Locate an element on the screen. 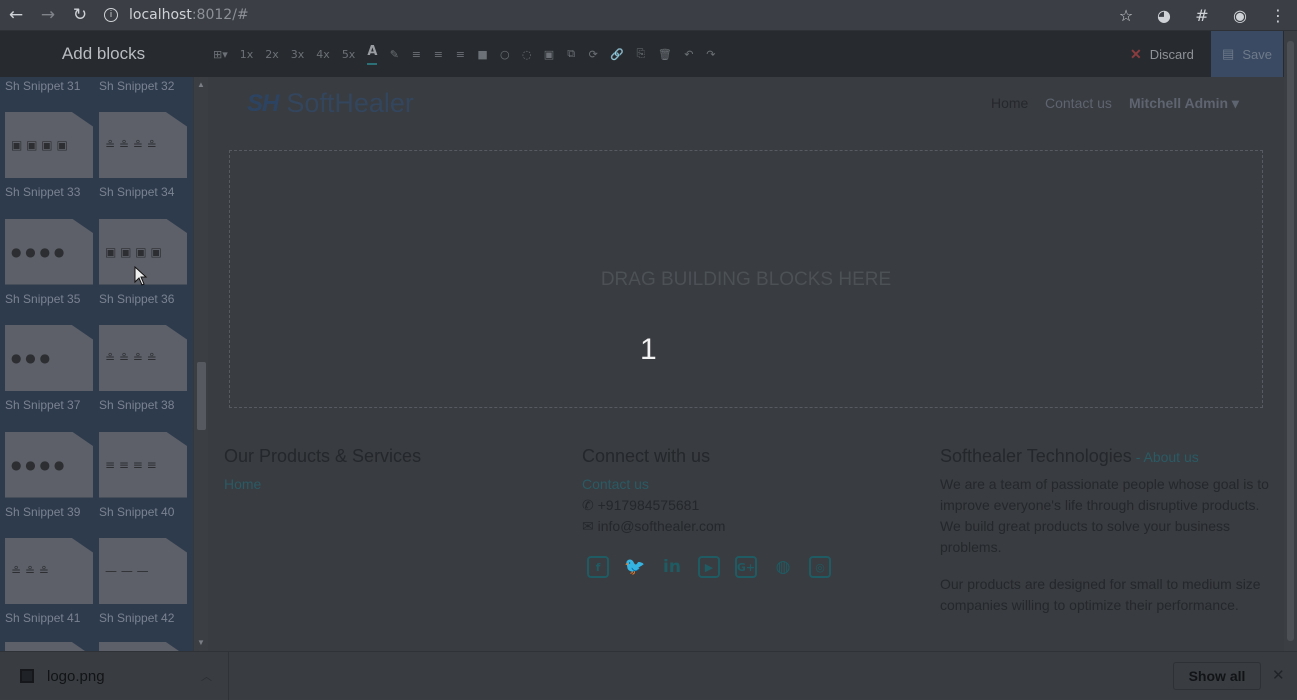 This screenshot has width=1297, height=700. snippet-thumbnail: SH ▣ ▣ ▣ ▣ is located at coordinates (49, 145).